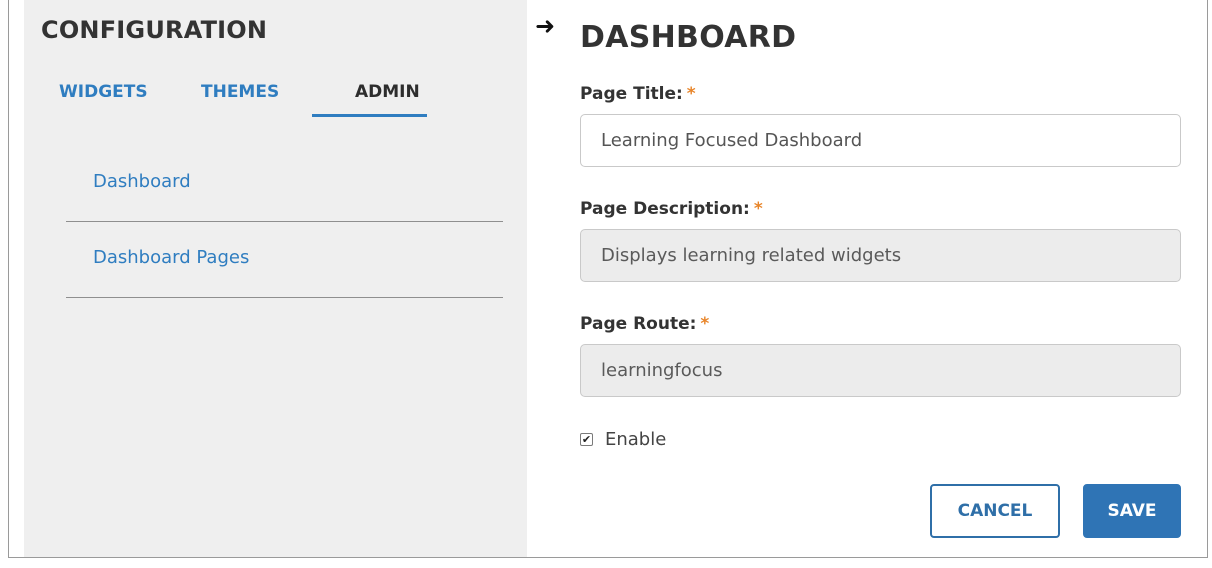  I want to click on enable-checkbox: ✔, so click(586, 439).